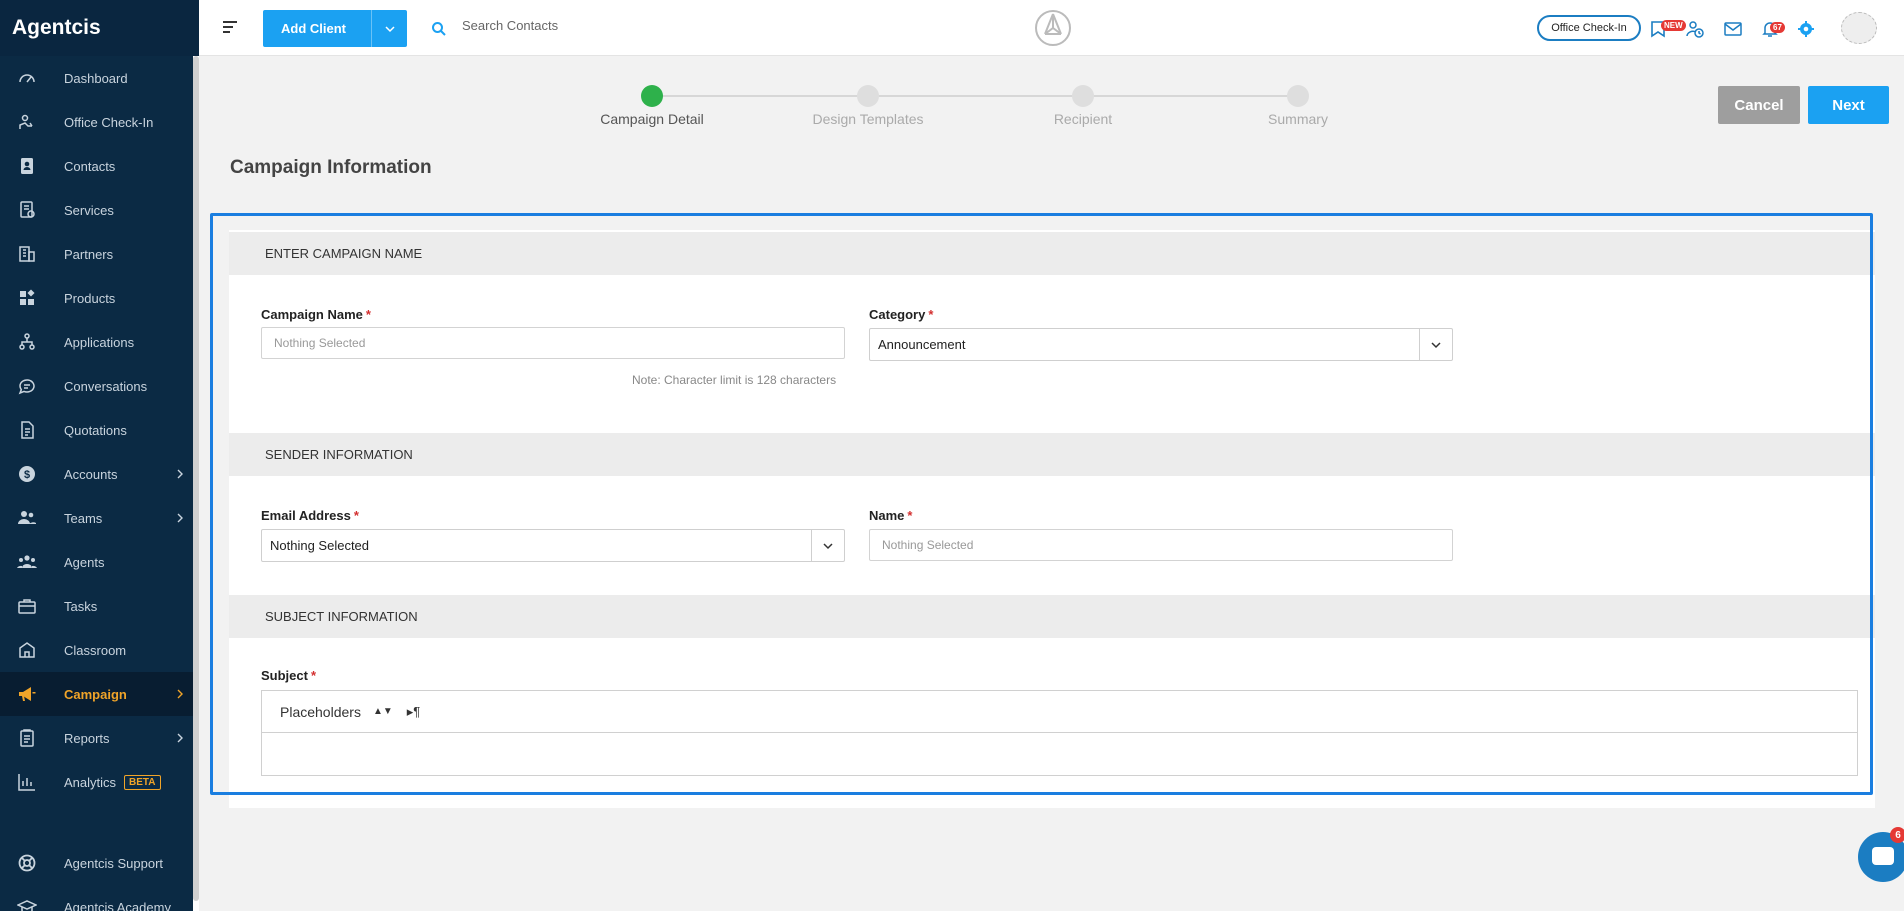 The width and height of the screenshot is (1904, 911). I want to click on sidebar-item-teams: Teams, so click(99, 518).